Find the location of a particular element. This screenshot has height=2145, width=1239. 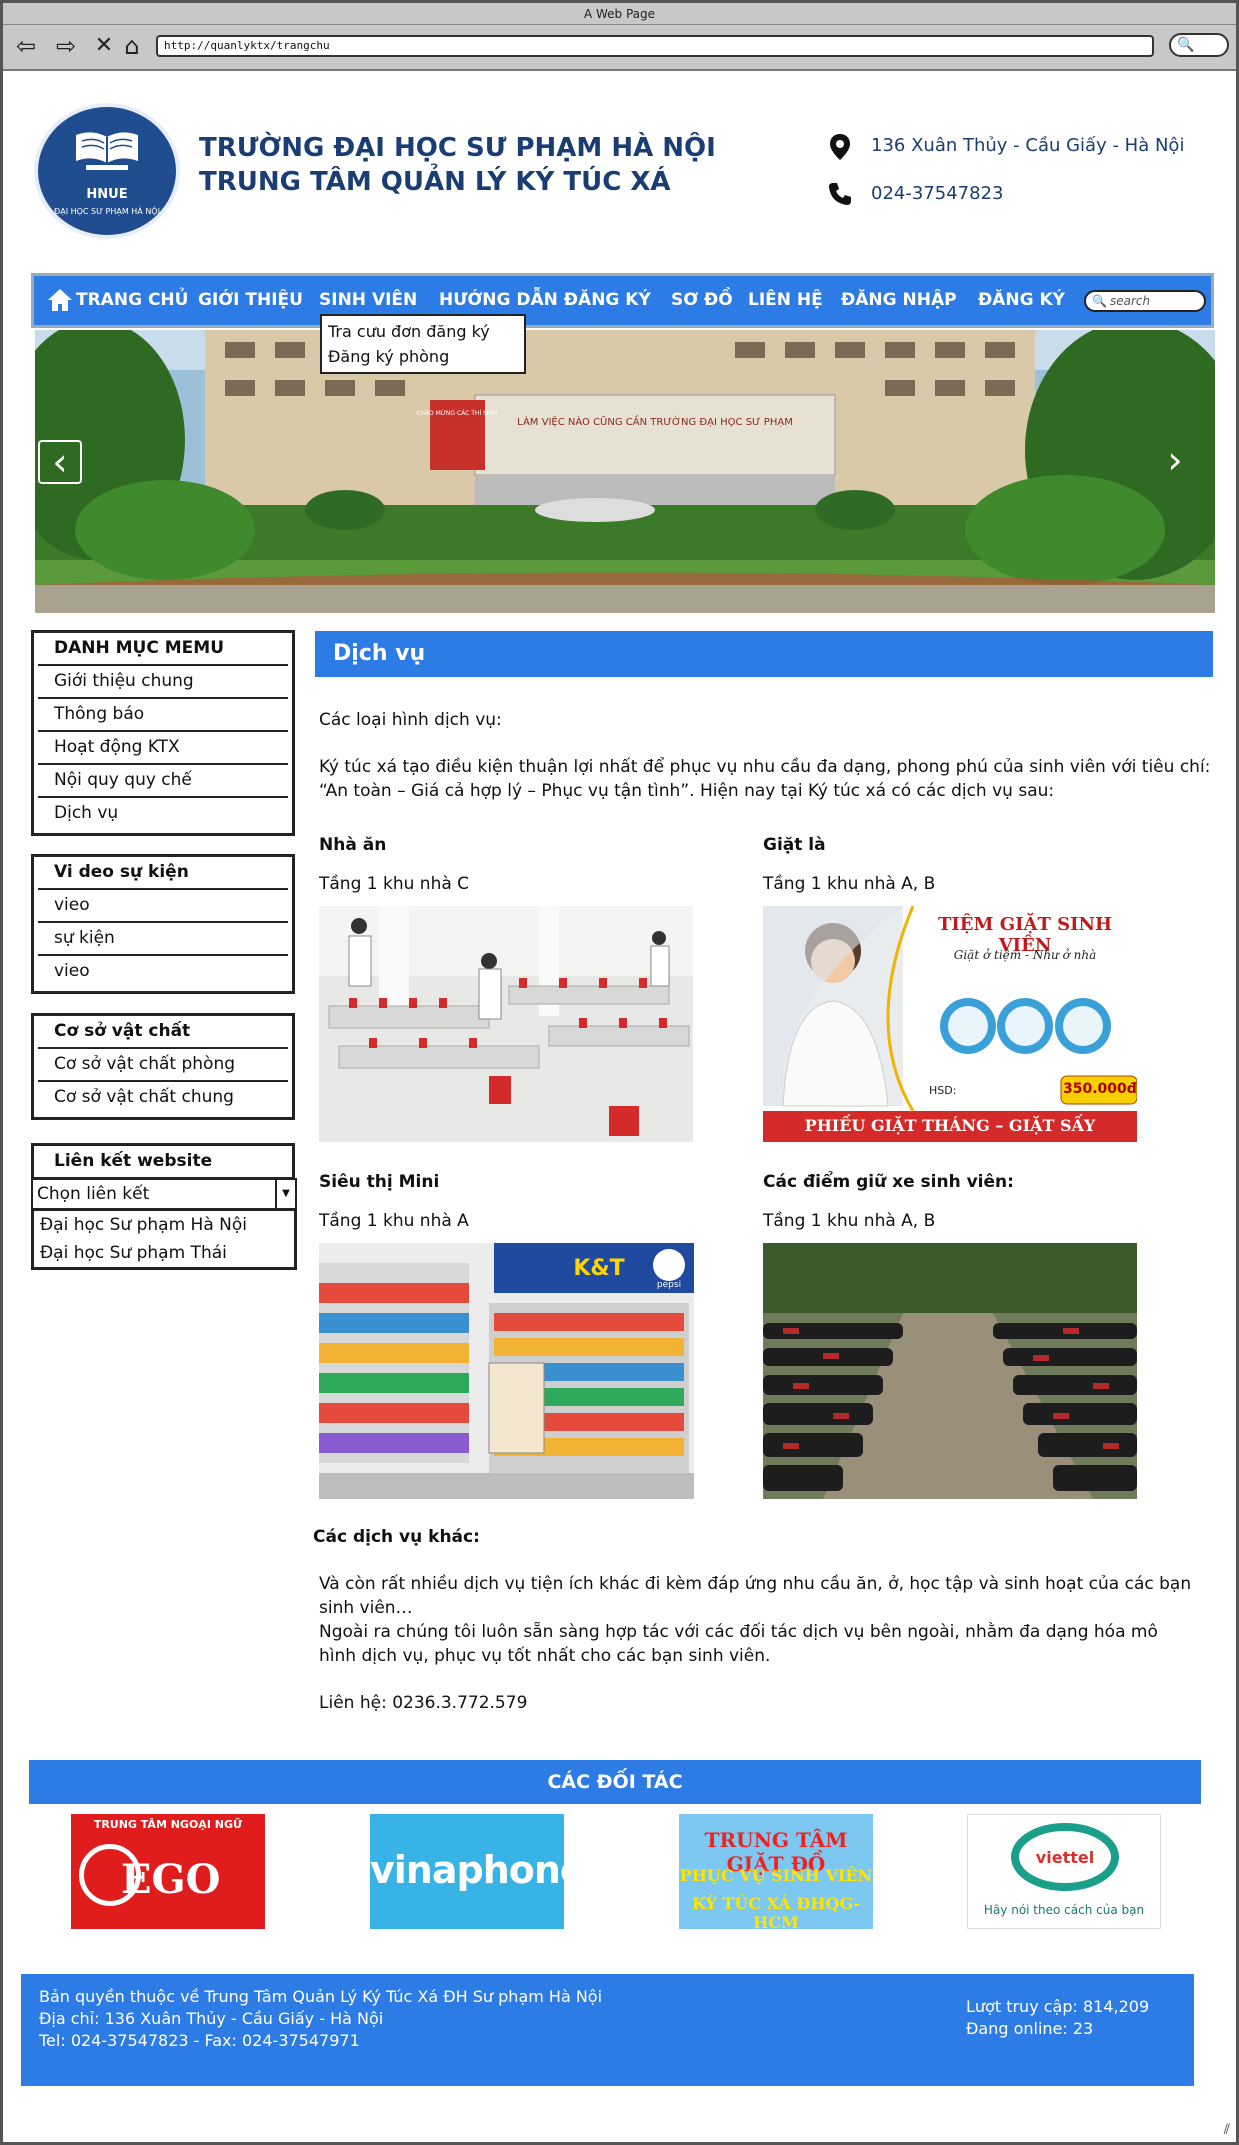

online-count: Đang online: 23 is located at coordinates (1030, 2028).